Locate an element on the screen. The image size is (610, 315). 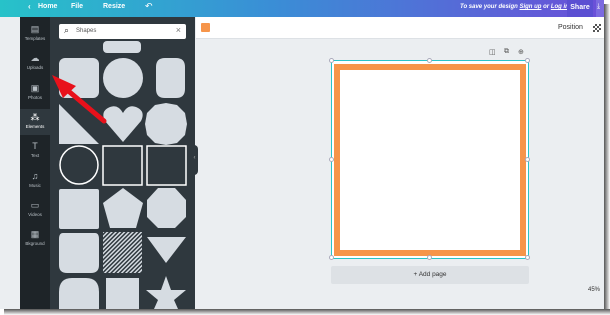
annotation-arrow is located at coordinates (79, 99).